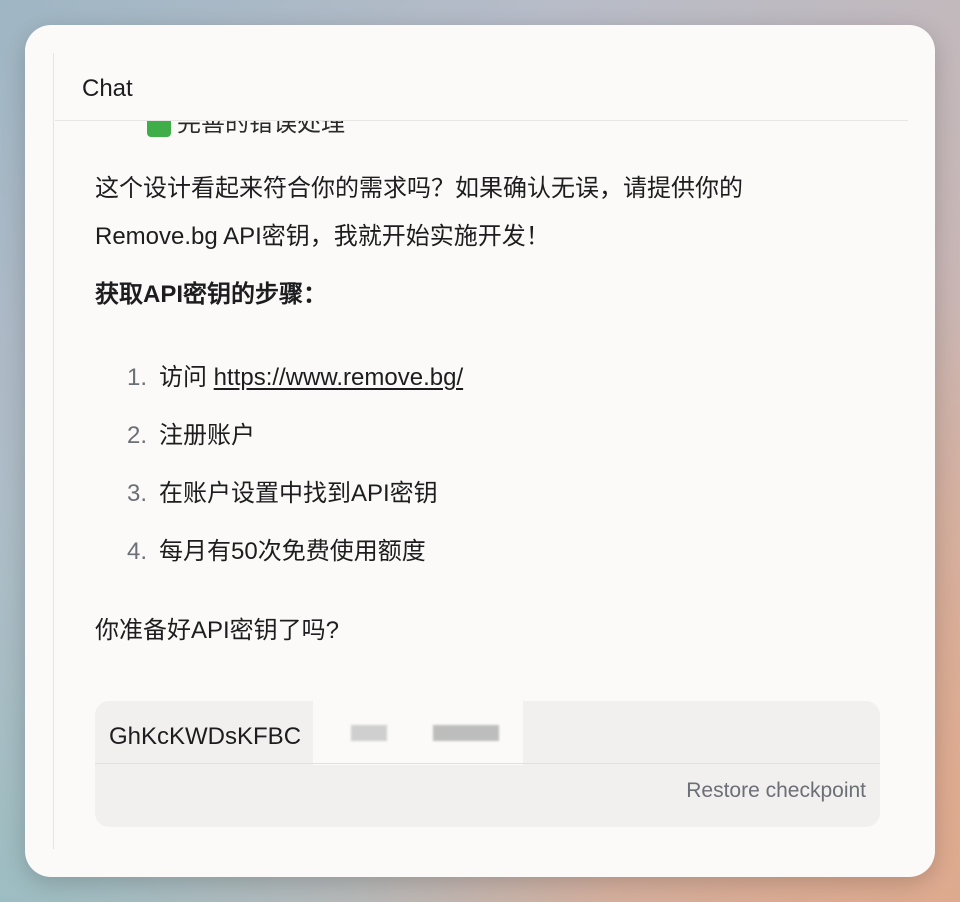 This screenshot has height=902, width=960. I want to click on user-message-card: GhKcKWDsKFBC Restore checkpoint, so click(487, 764).